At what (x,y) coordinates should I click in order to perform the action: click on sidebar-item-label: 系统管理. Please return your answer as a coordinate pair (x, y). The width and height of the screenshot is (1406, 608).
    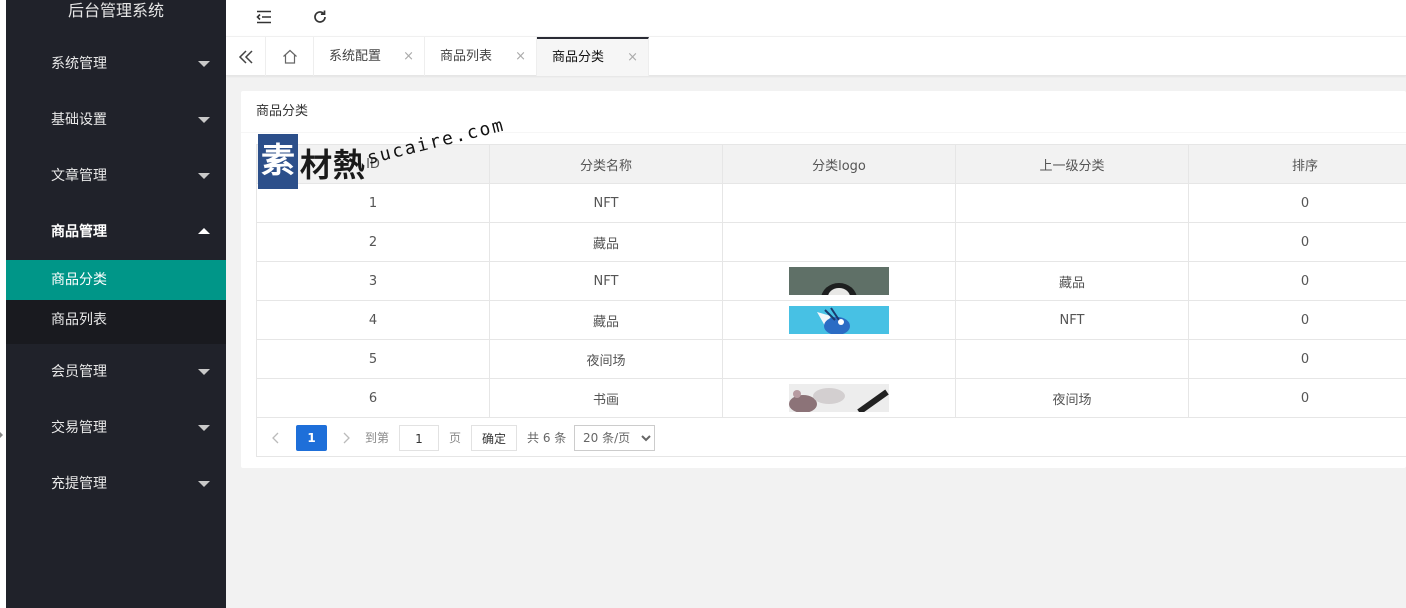
    Looking at the image, I should click on (79, 64).